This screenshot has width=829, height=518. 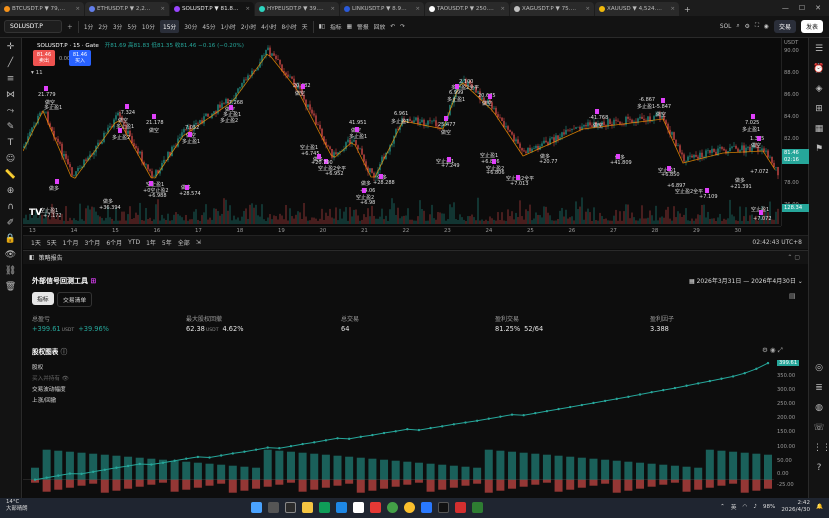 I want to click on range-button: 全部, so click(x=184, y=242).